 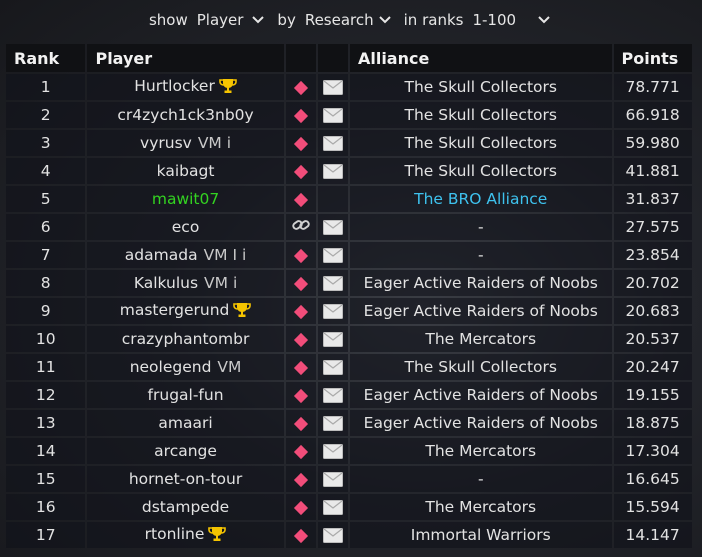 What do you see at coordinates (339, 20) in the screenshot?
I see `by-select-value: Research` at bounding box center [339, 20].